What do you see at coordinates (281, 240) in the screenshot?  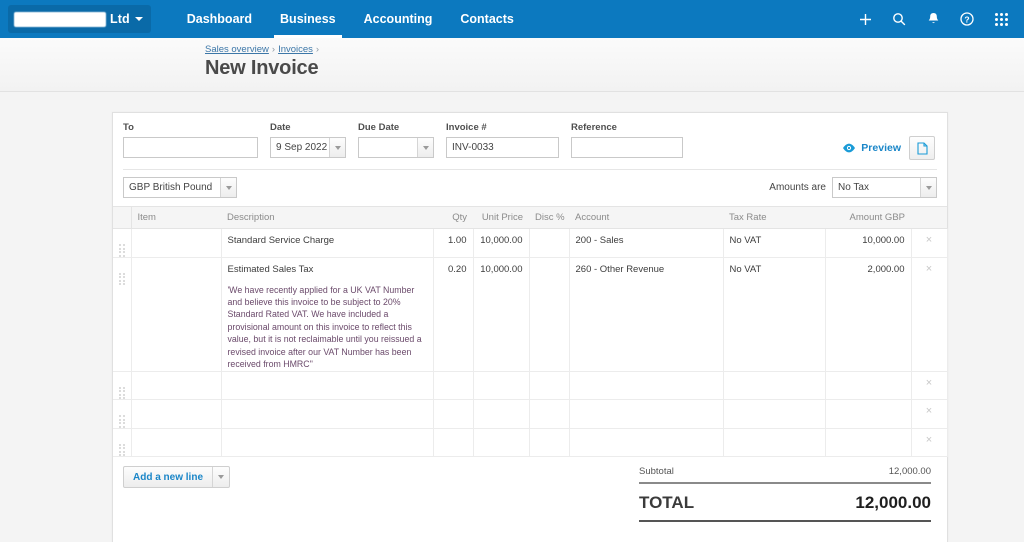 I see `description-text: Standard Service Charge` at bounding box center [281, 240].